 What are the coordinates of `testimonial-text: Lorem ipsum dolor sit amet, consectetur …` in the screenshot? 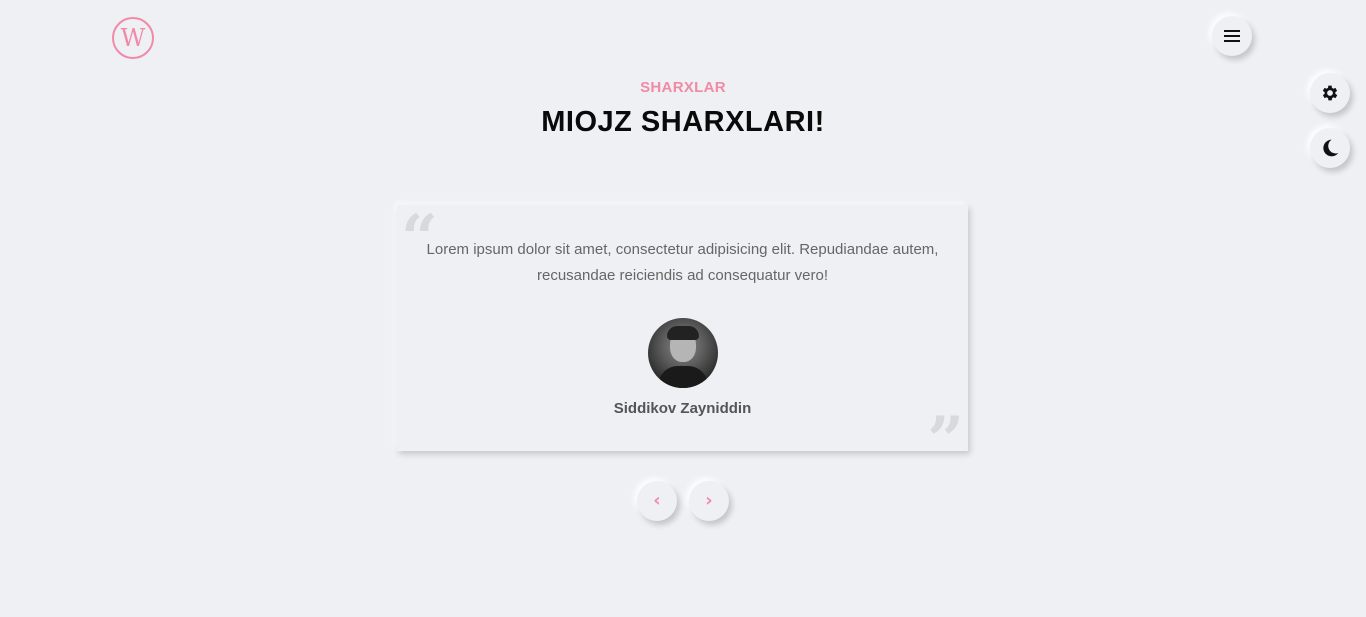 It's located at (682, 262).